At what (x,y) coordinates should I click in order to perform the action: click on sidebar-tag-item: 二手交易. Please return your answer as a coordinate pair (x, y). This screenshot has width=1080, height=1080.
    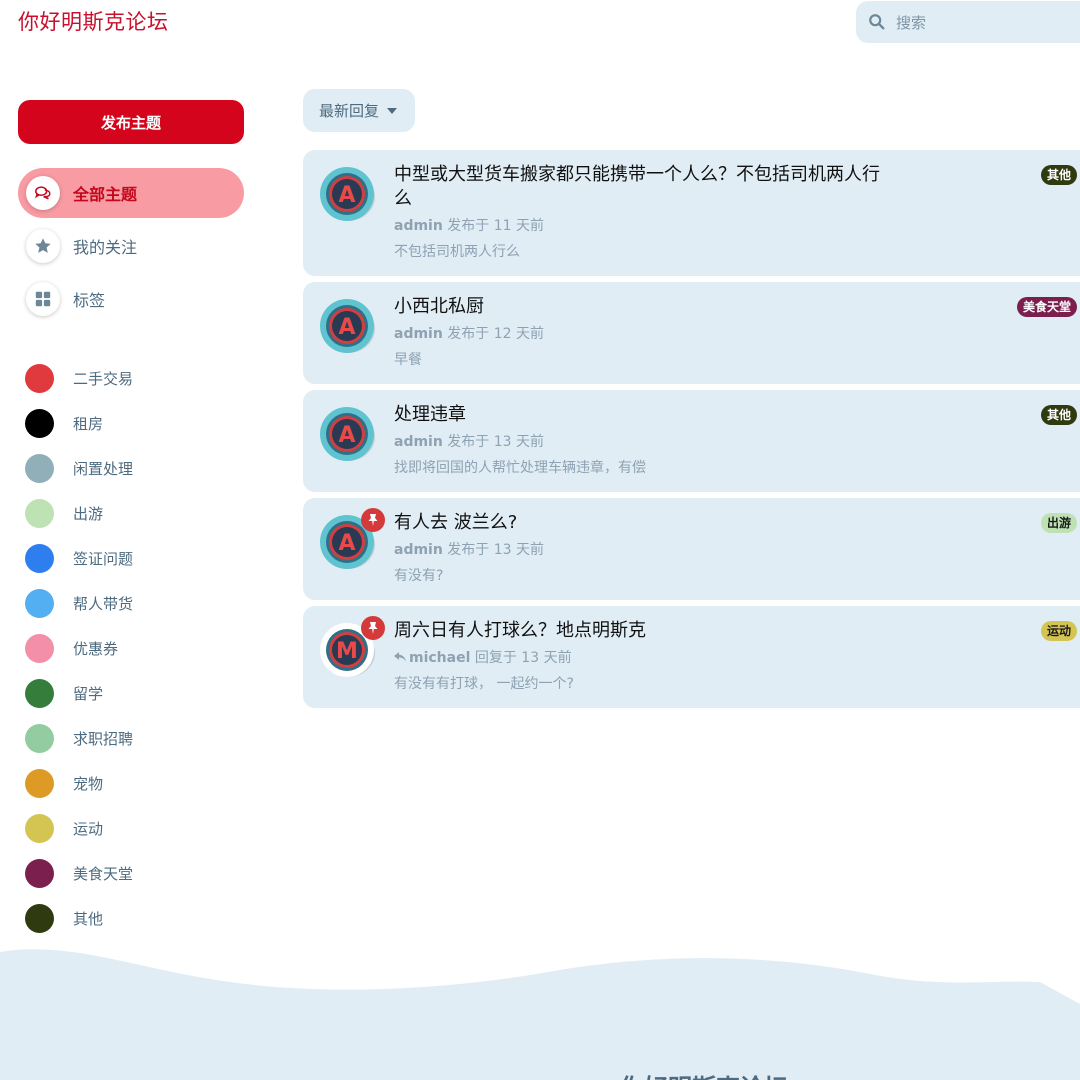
    Looking at the image, I should click on (79, 378).